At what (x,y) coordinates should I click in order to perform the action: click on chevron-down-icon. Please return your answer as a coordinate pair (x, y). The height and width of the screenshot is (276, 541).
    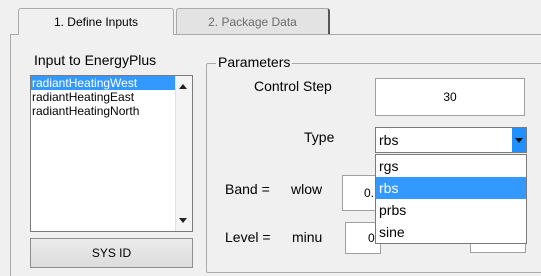
    Looking at the image, I should click on (519, 140).